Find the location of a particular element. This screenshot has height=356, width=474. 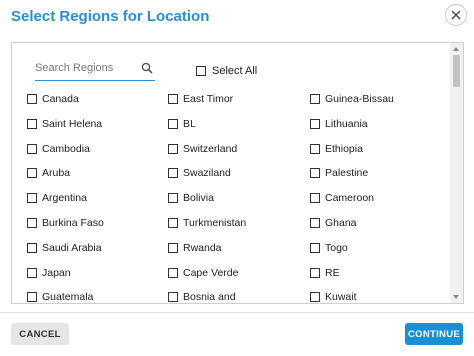

region-label: Swaziland is located at coordinates (207, 173).